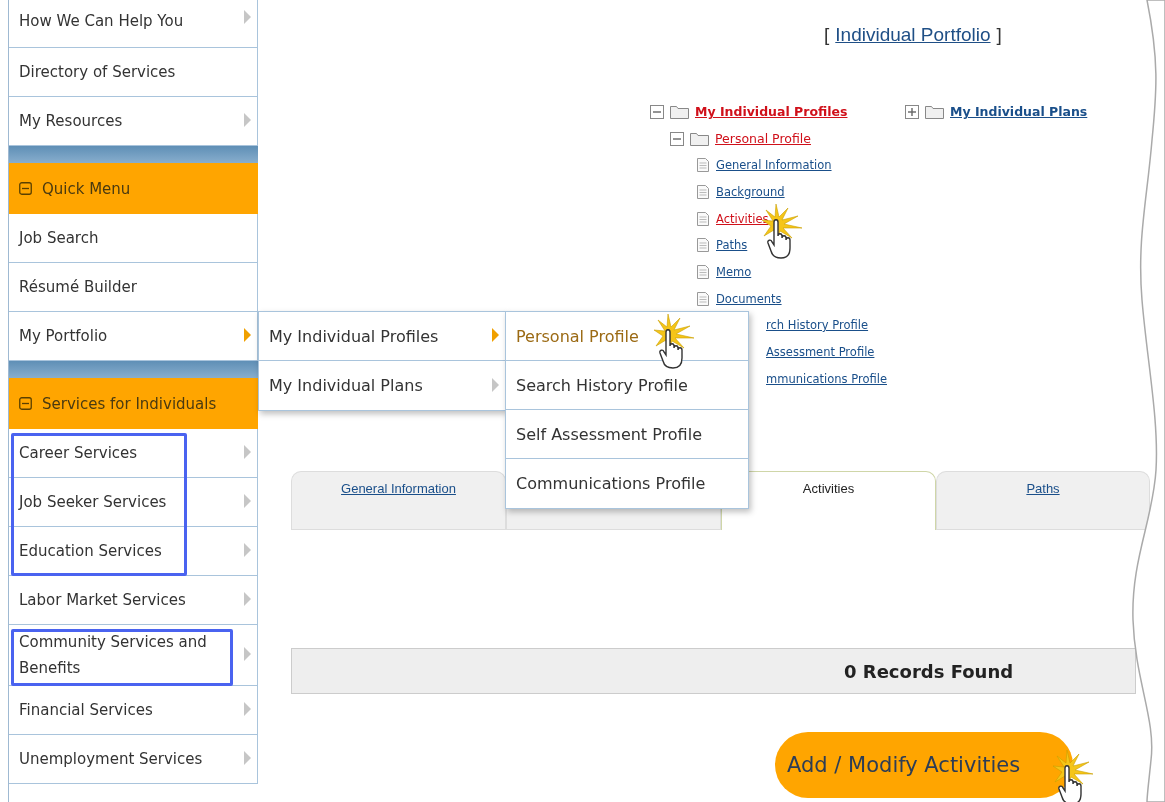 The width and height of the screenshot is (1165, 802). I want to click on sidebar-item: Education Services, so click(133, 551).